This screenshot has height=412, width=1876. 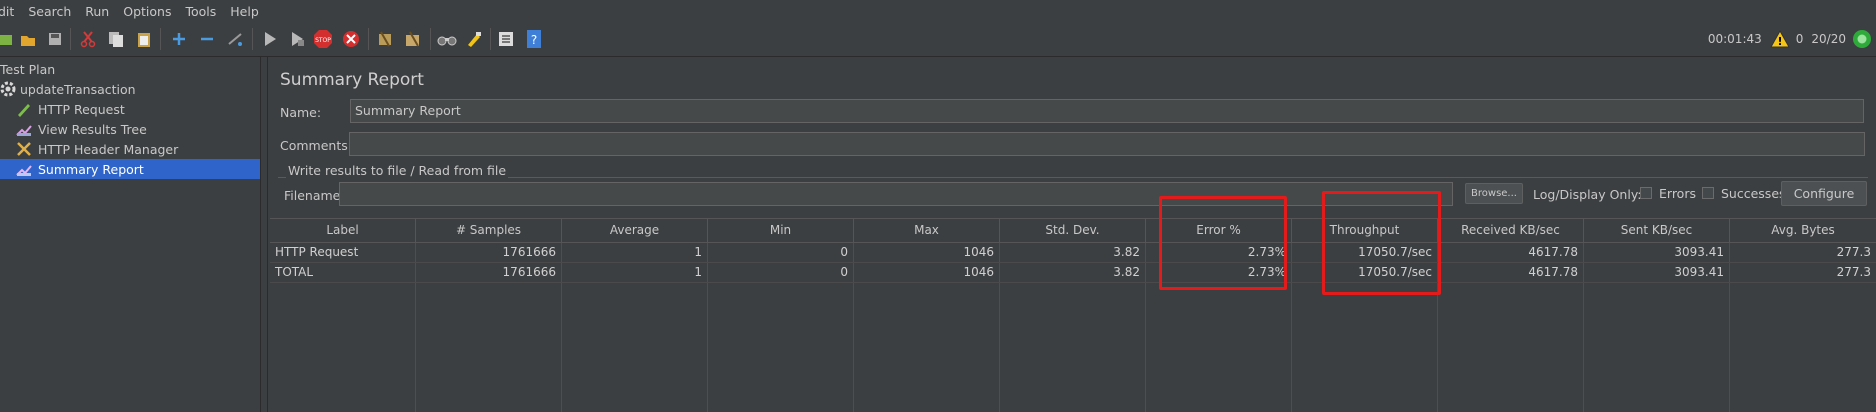 I want to click on gear-icon, so click(x=8, y=89).